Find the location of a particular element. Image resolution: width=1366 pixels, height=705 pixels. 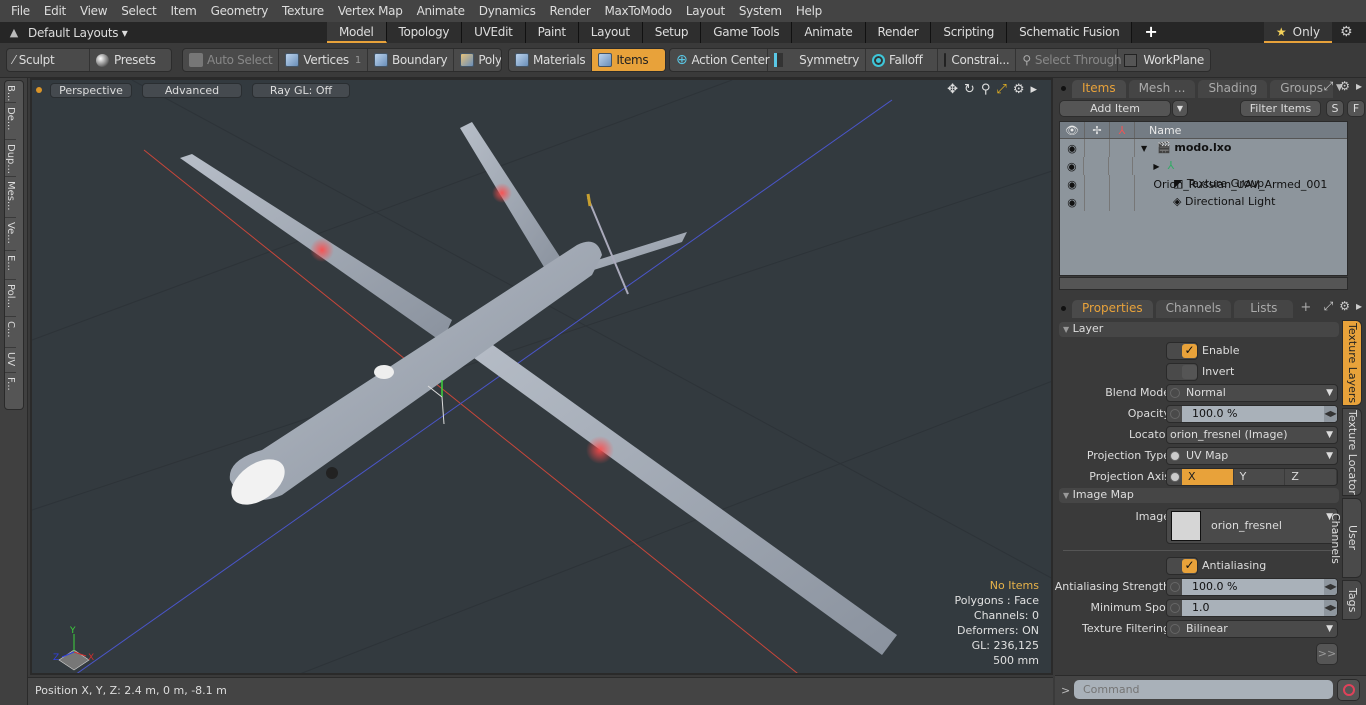

more-button: >> is located at coordinates (1327, 654).